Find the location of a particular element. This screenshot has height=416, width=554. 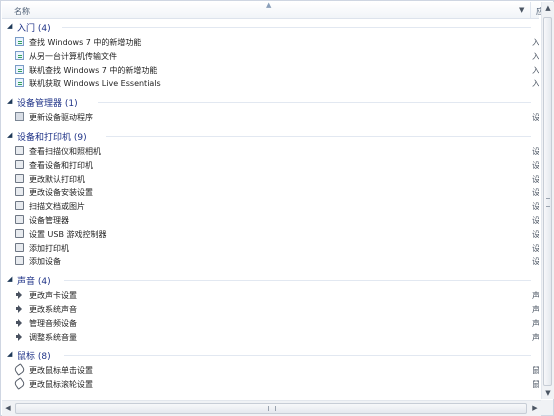

vertical-scroll-thumb is located at coordinates (547, 201).